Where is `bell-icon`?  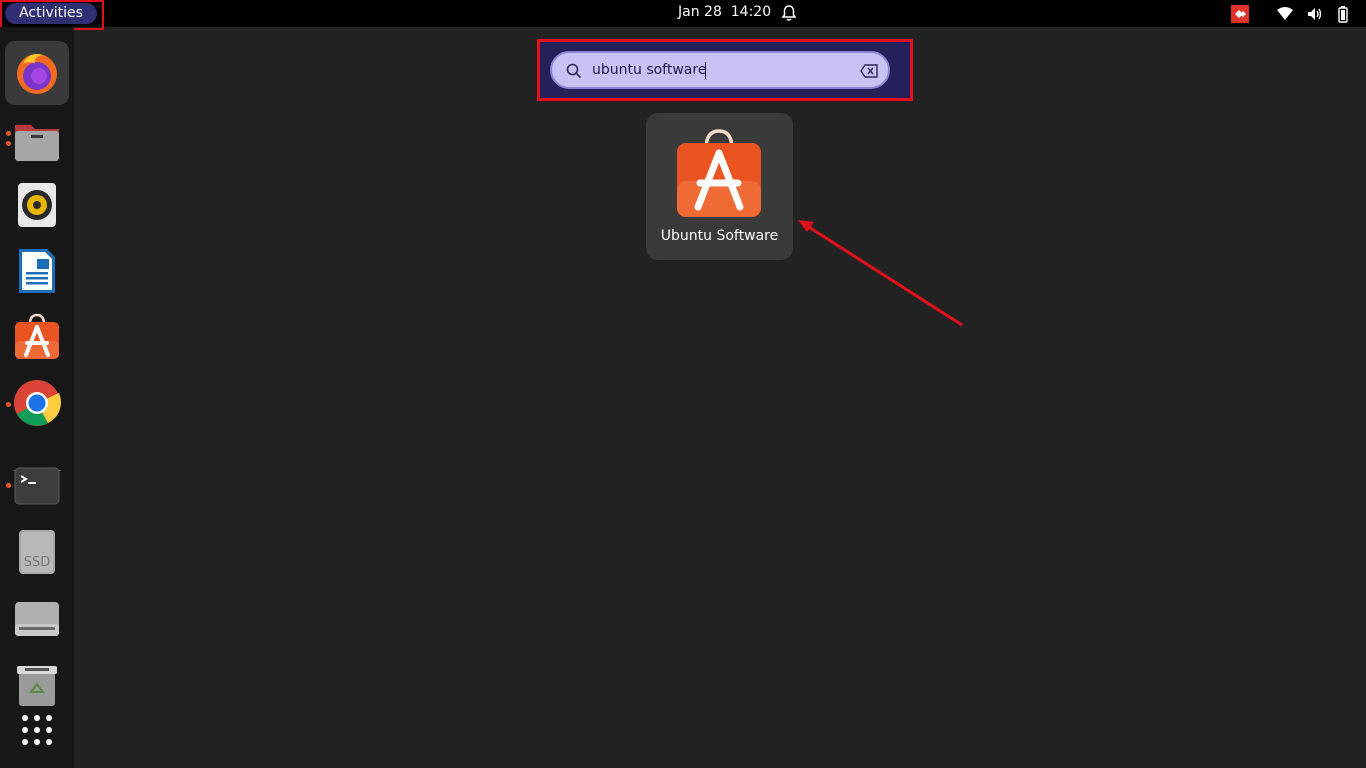 bell-icon is located at coordinates (789, 13).